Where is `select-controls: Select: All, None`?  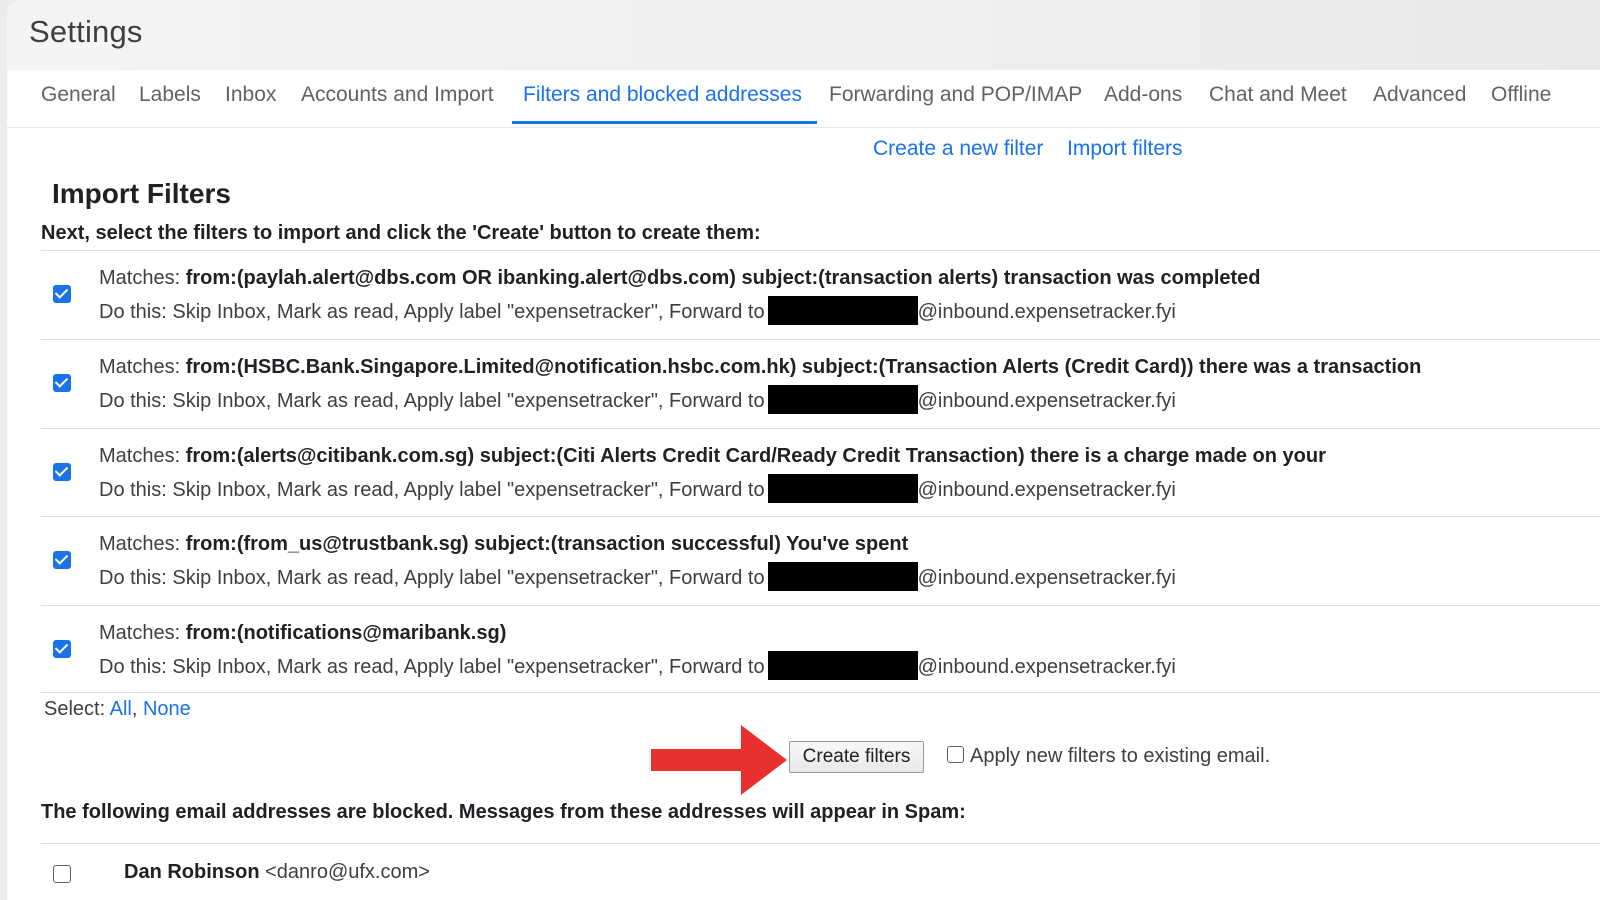 select-controls: Select: All, None is located at coordinates (117, 709).